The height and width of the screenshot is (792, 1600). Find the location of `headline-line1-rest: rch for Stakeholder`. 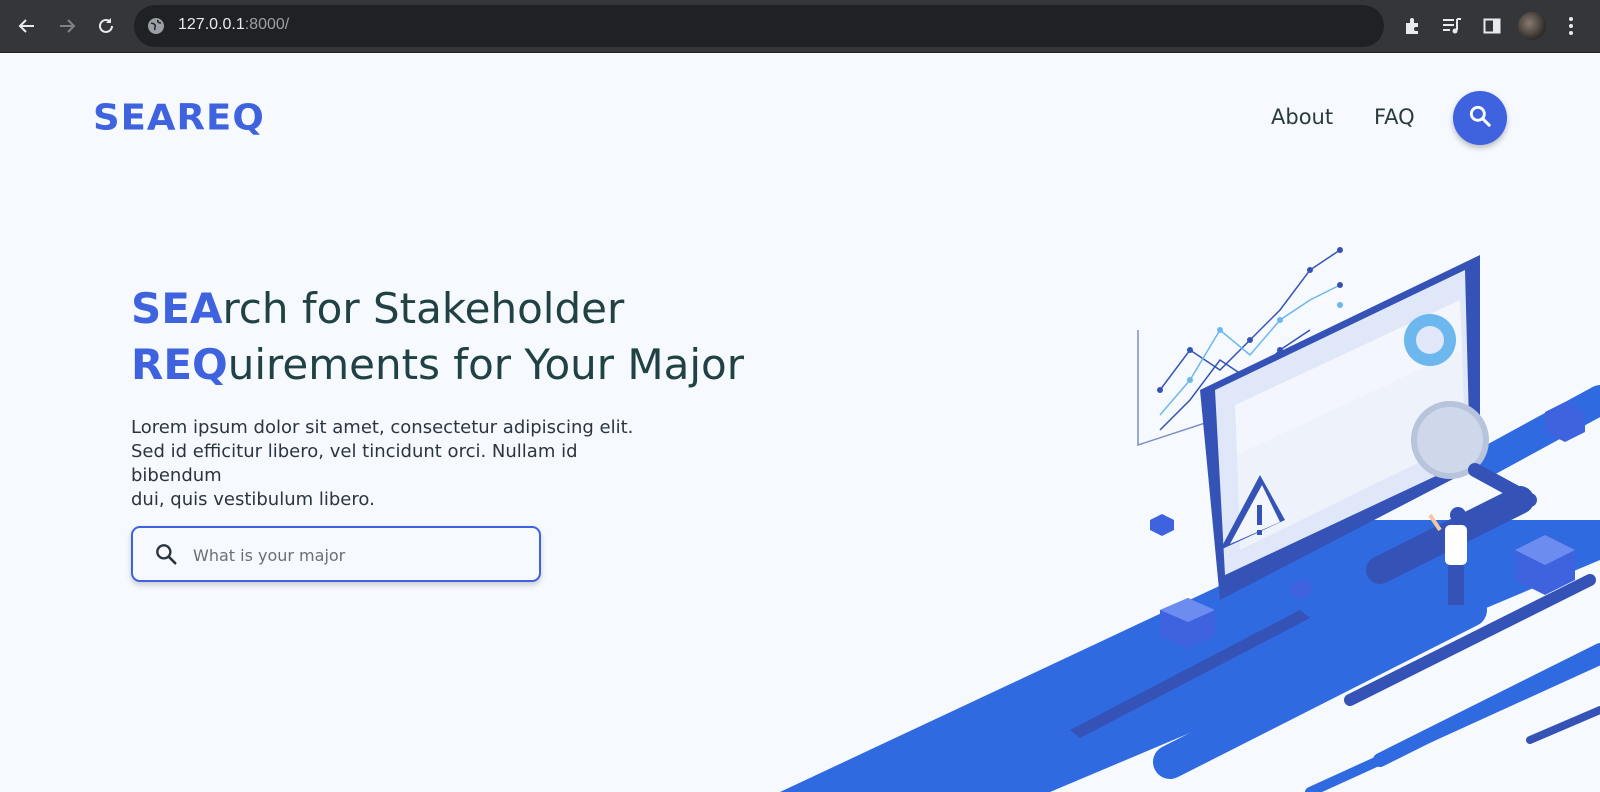

headline-line1-rest: rch for Stakeholder is located at coordinates (423, 308).